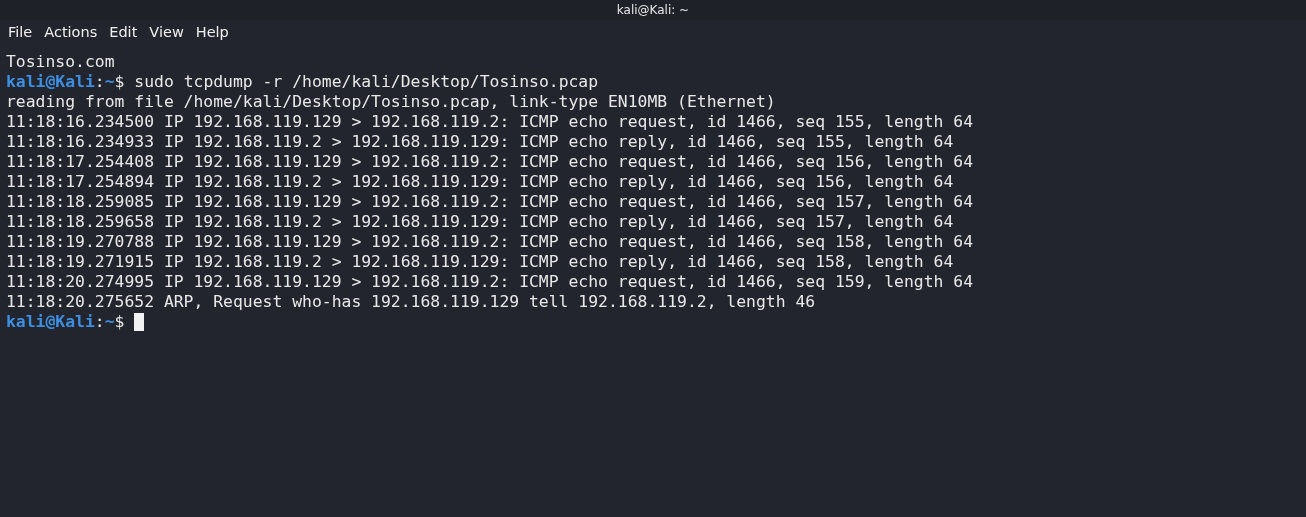 Image resolution: width=1306 pixels, height=517 pixels. I want to click on output-line: 11:18:17.254894 IP 192.168.119.2 > 192.168.119.129: ICMP echo reply, id 1466, seq 156, length 64, so click(480, 182).